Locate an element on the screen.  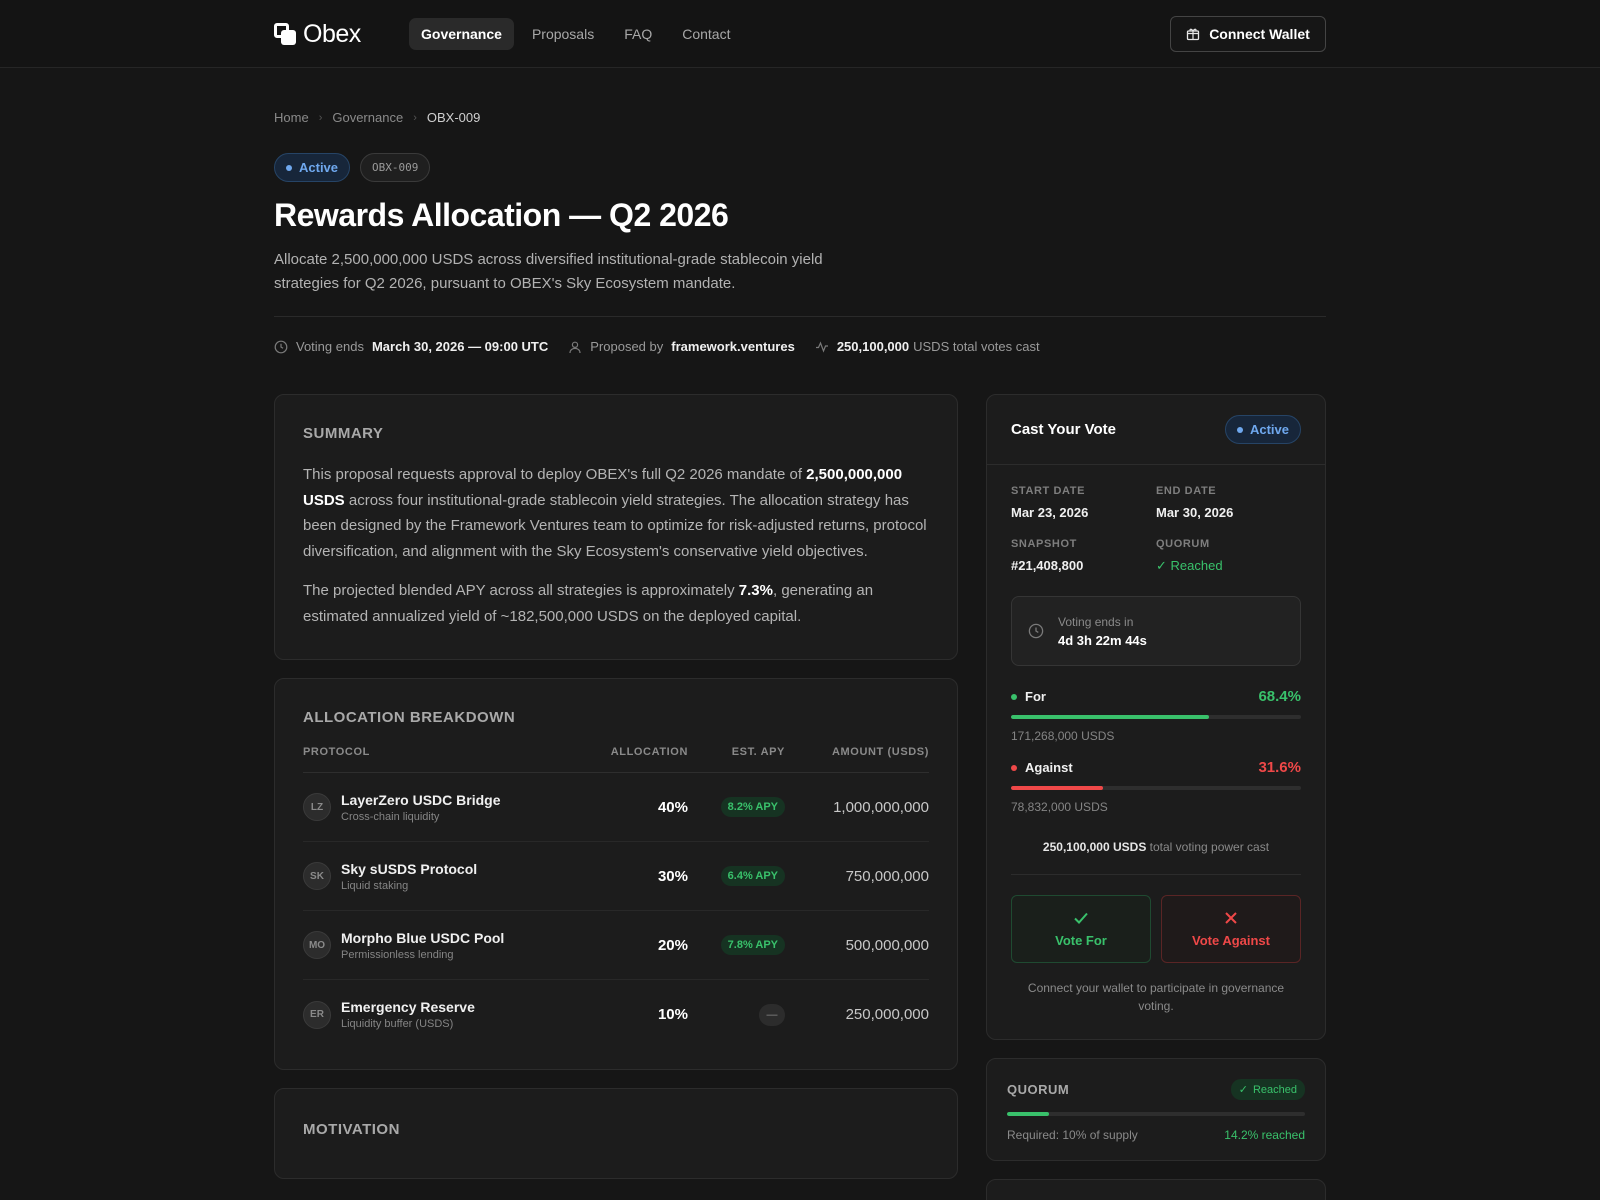
against-percentage: 31.6% is located at coordinates (1279, 767).